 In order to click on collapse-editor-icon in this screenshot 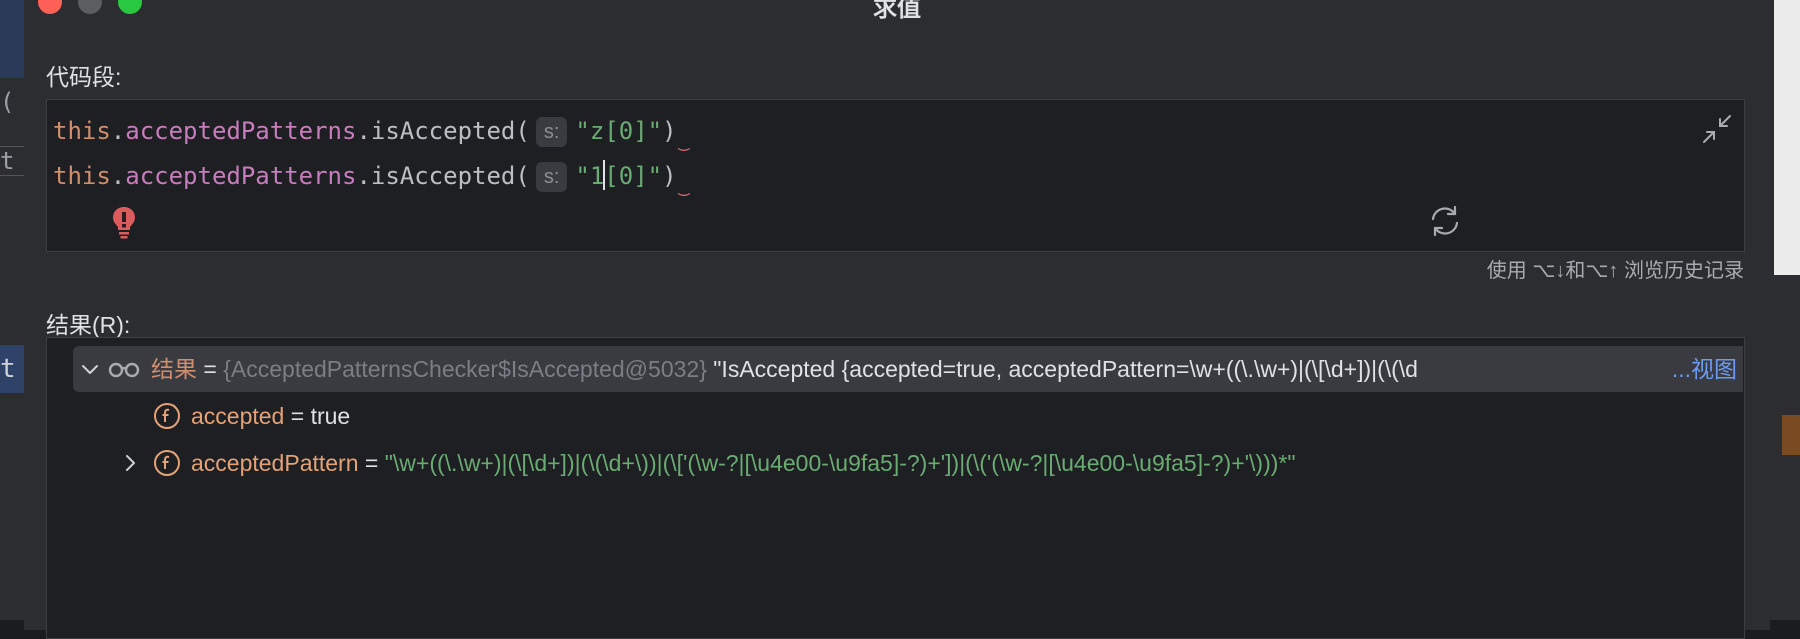, I will do `click(1717, 129)`.